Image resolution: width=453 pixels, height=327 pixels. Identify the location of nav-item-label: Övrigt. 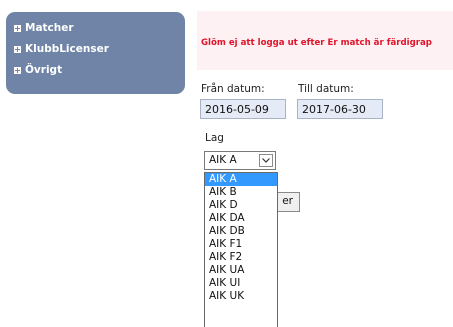
(44, 70).